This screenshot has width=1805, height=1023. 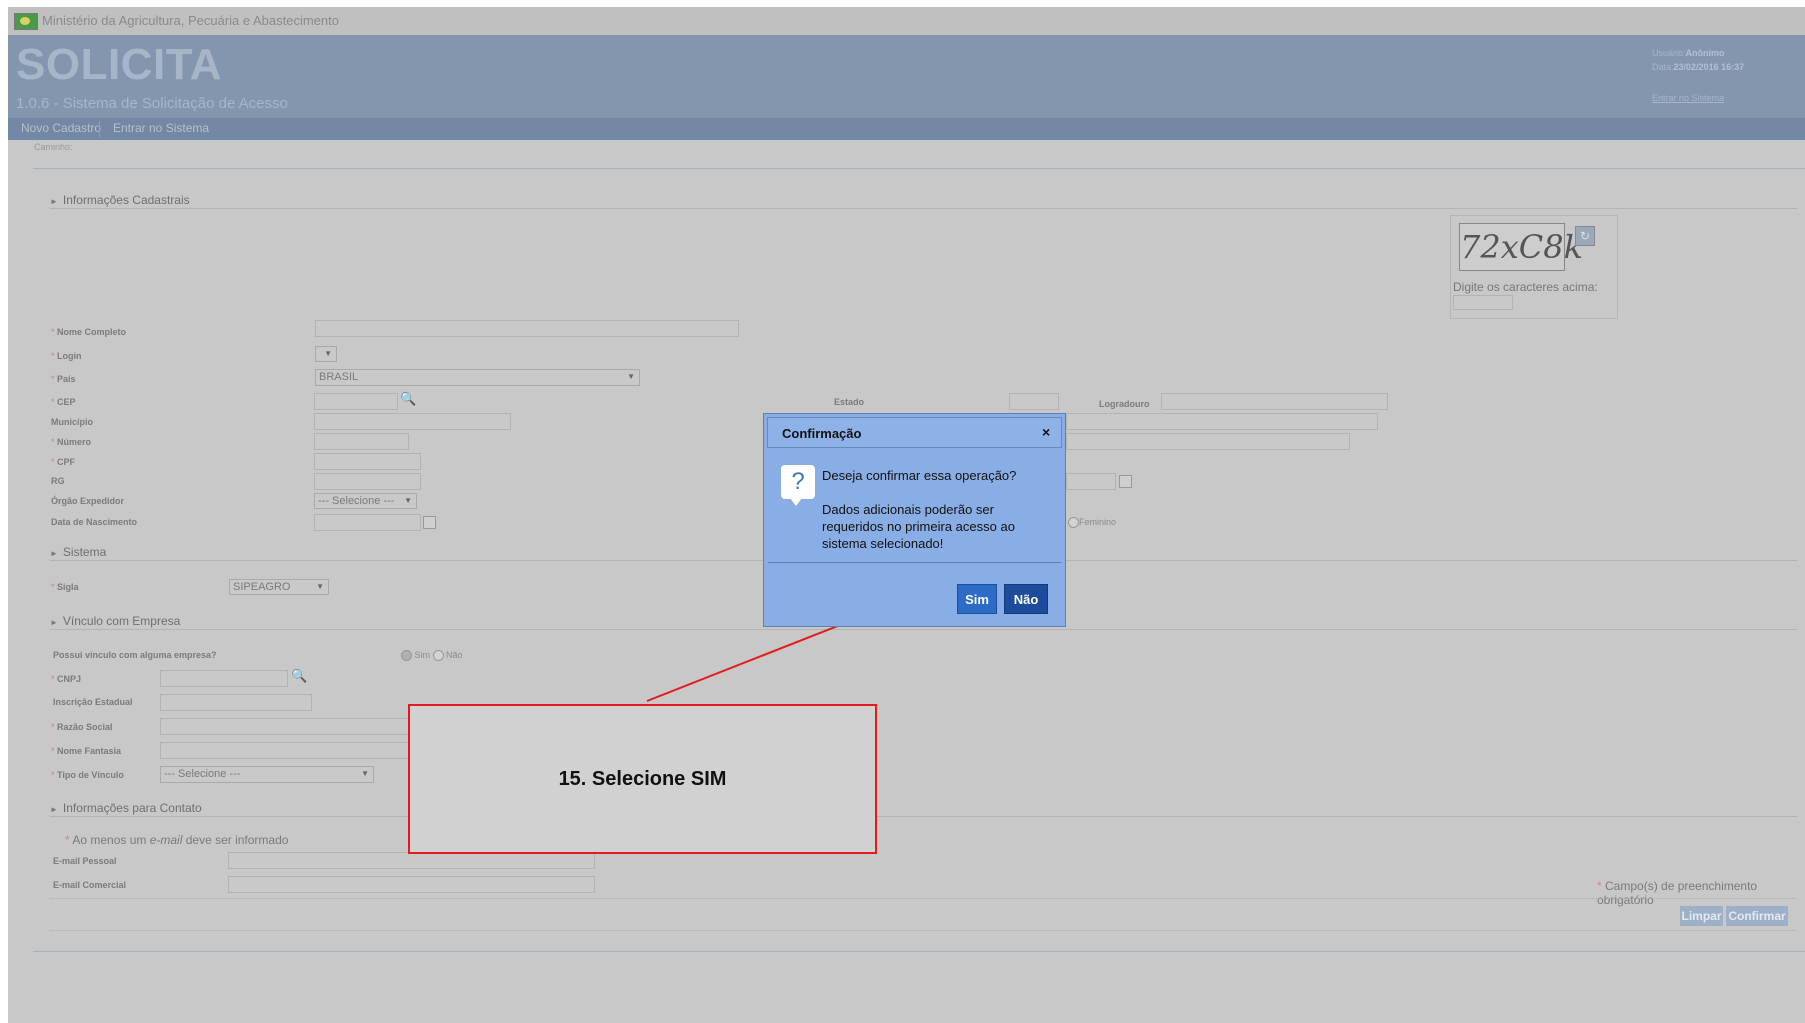 I want to click on sim-button: Sim, so click(x=977, y=599).